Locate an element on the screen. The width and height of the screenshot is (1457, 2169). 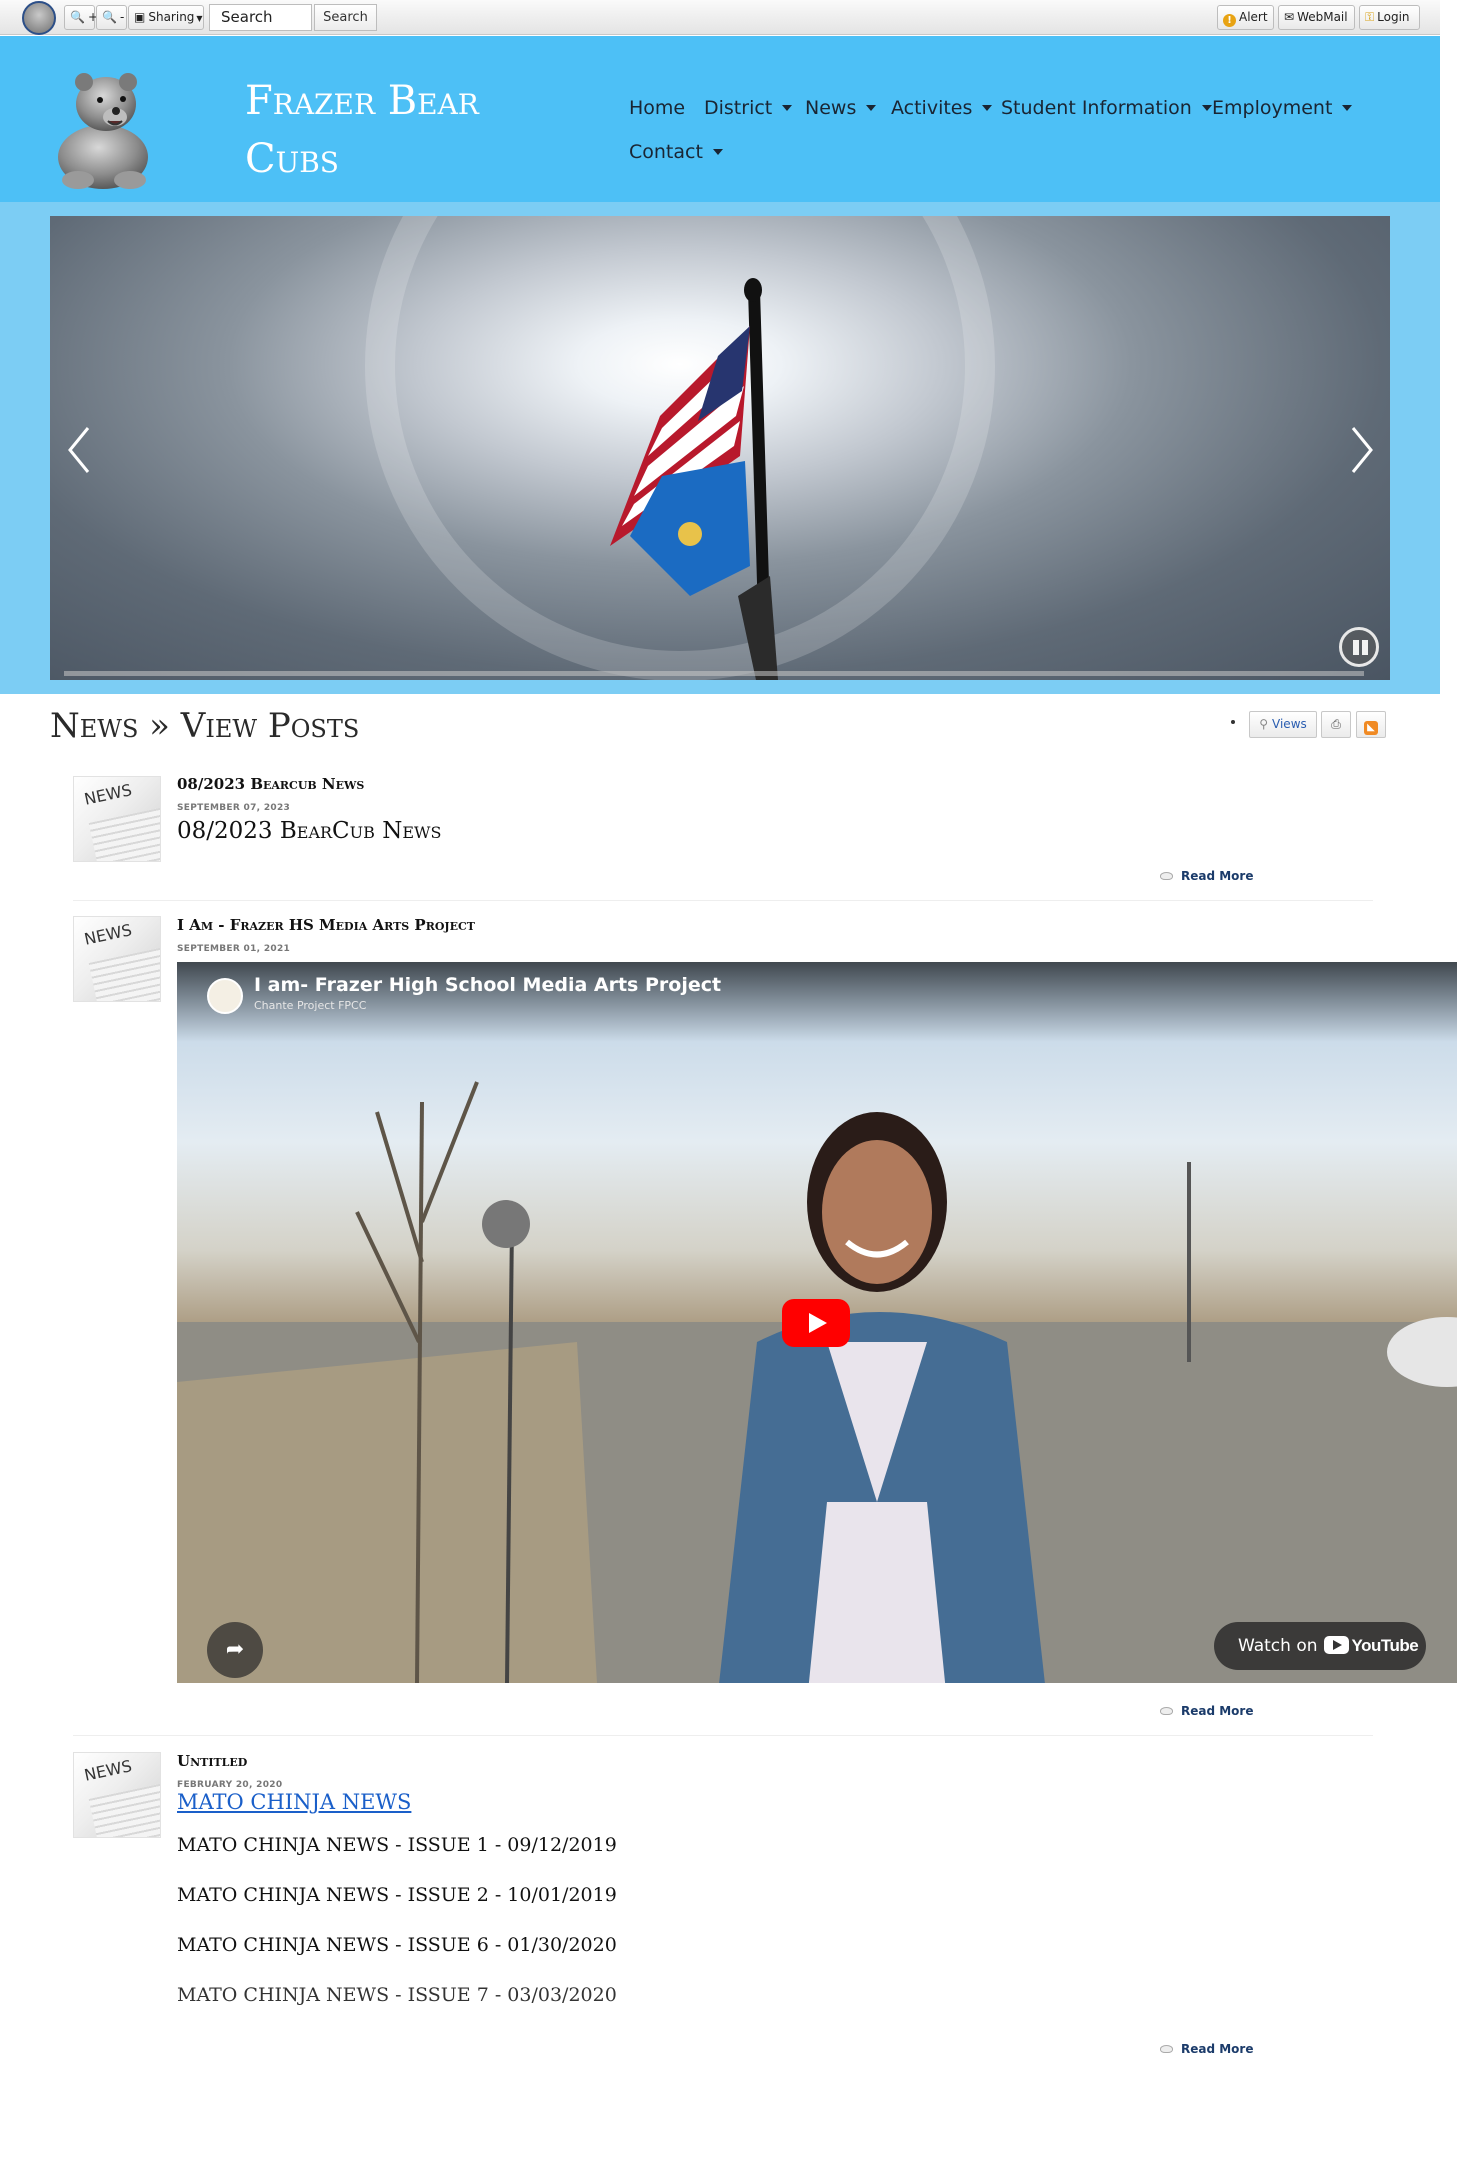
watch-on-youtube-button: Watch on YouTube is located at coordinates (1320, 1646).